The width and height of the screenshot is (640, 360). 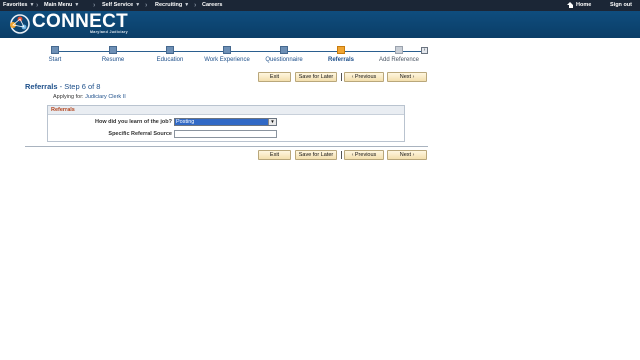 I want to click on step-label: Add Reference, so click(x=399, y=60).